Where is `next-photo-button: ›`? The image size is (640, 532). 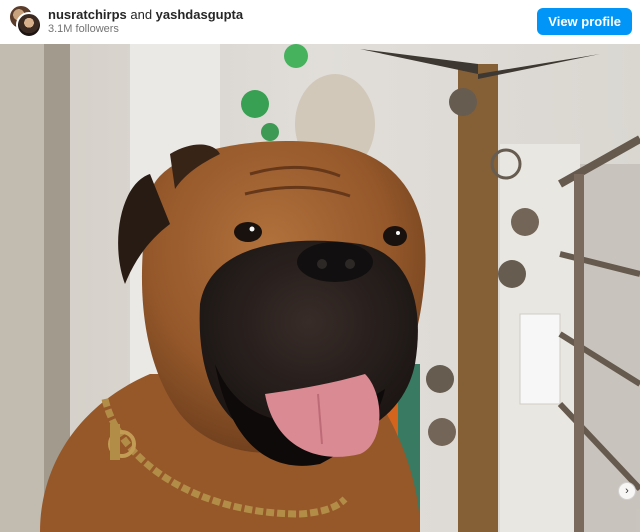
next-photo-button: › is located at coordinates (627, 491).